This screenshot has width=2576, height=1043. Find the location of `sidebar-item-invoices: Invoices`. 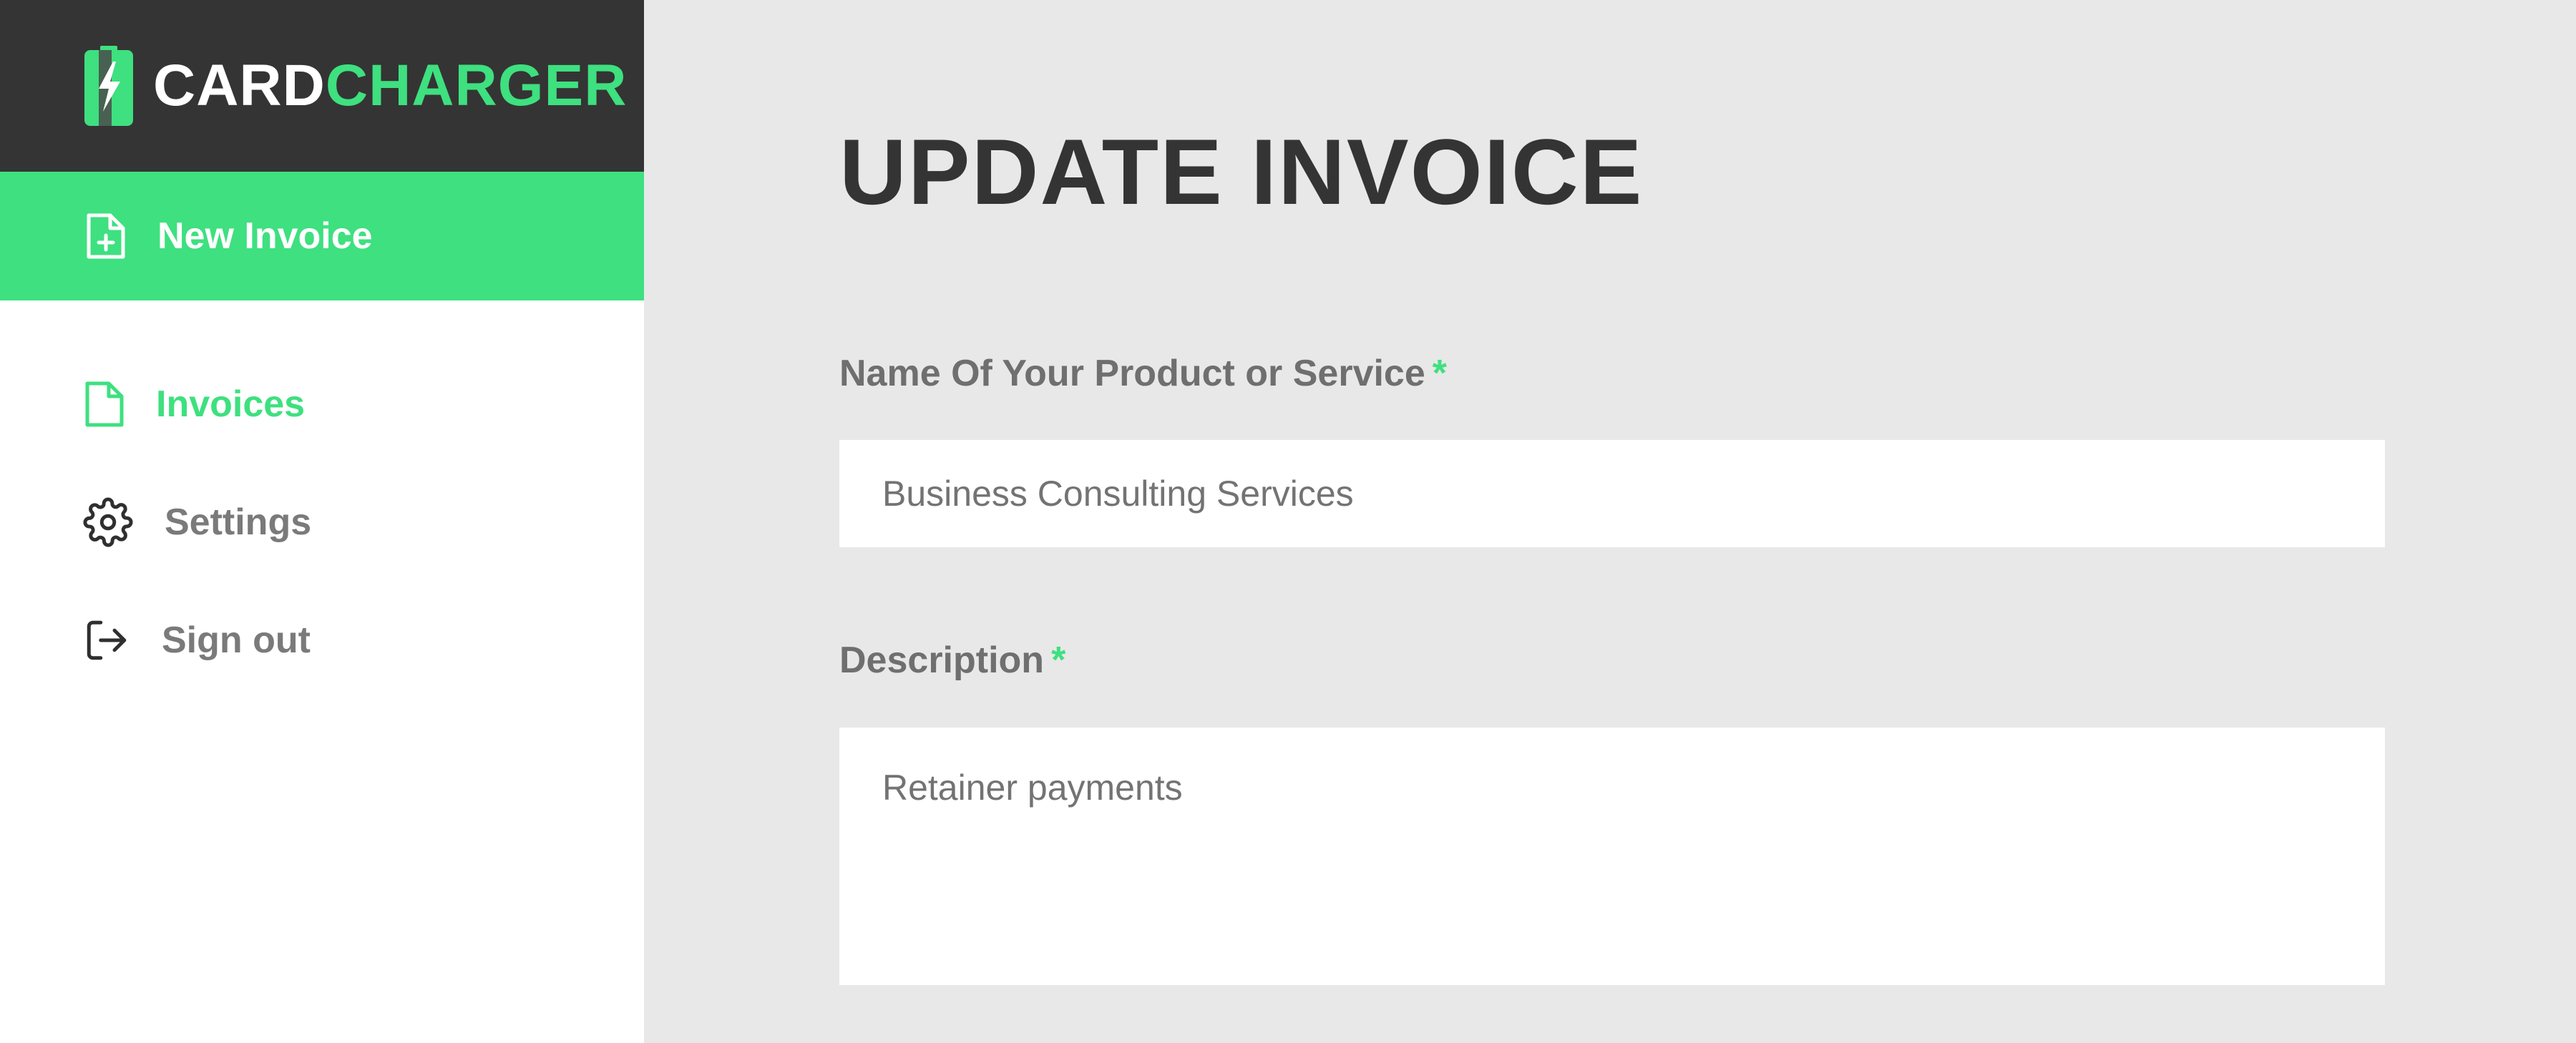

sidebar-item-invoices: Invoices is located at coordinates (322, 404).